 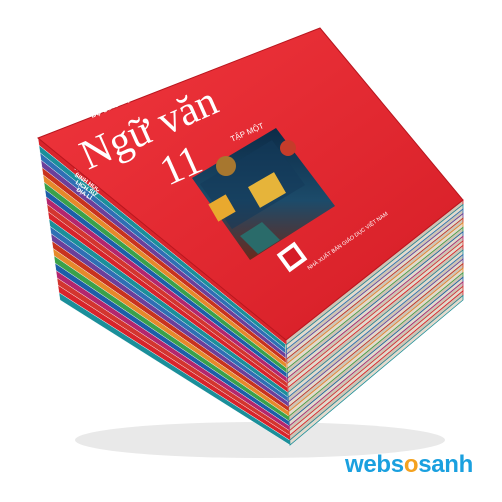 I want to click on watermark-text-c: sanh, so click(x=446, y=464).